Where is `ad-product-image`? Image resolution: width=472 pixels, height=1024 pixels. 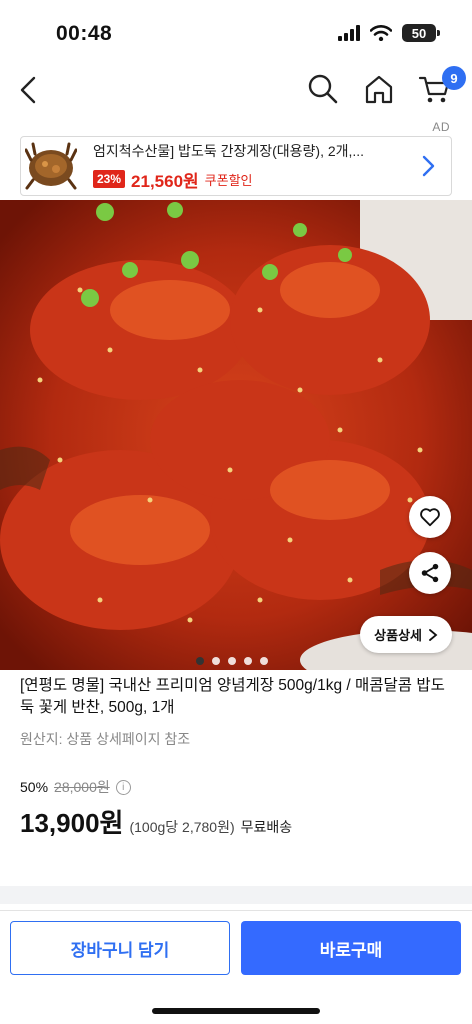
ad-product-image is located at coordinates (51, 166).